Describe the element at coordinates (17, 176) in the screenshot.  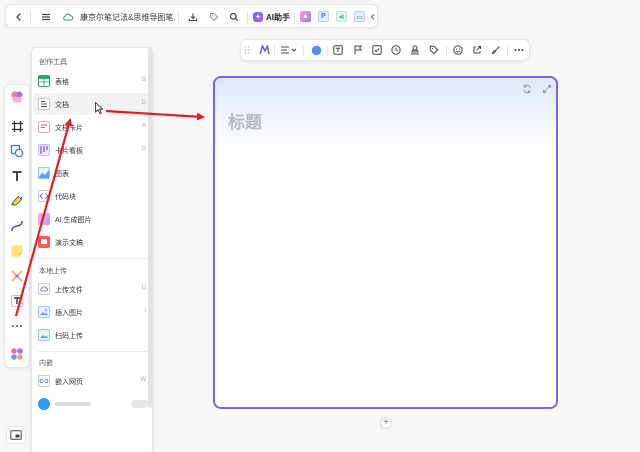
I see `text-icon` at that location.